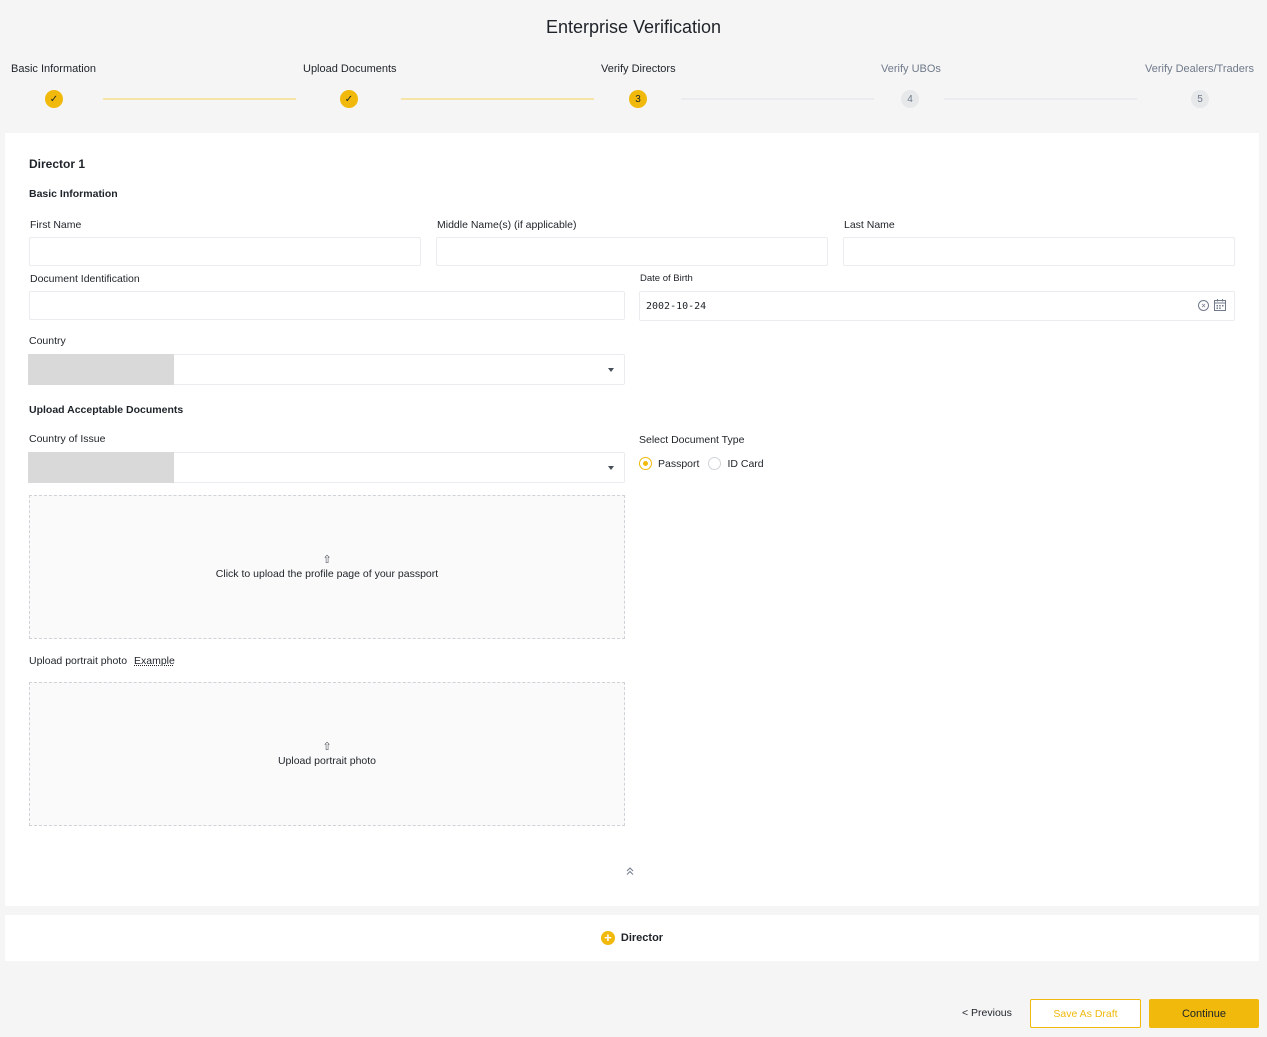 Image resolution: width=1267 pixels, height=1037 pixels. Describe the element at coordinates (67, 439) in the screenshot. I see `country-of-issue-label: Country of Issue` at that location.